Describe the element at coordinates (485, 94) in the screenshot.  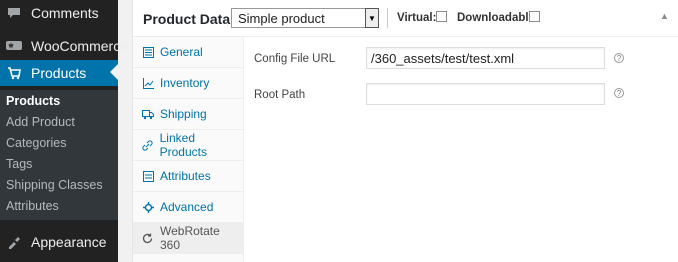
I see `root-path-input` at that location.